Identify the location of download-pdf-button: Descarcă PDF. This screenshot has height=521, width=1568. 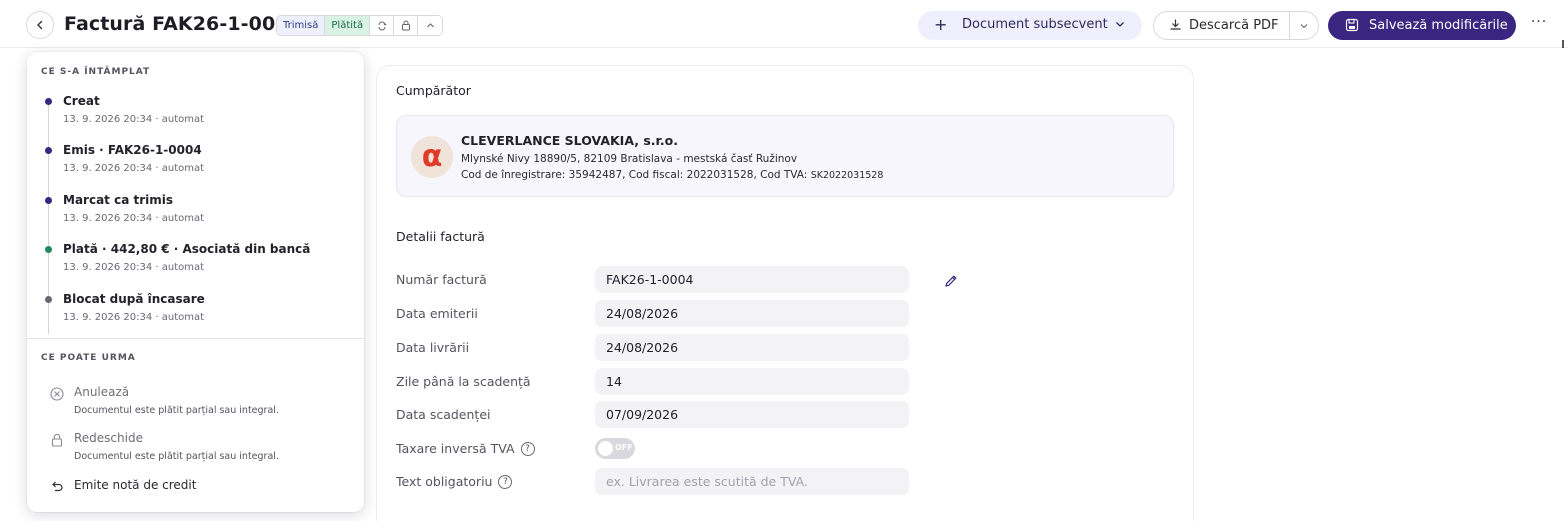
(1222, 25).